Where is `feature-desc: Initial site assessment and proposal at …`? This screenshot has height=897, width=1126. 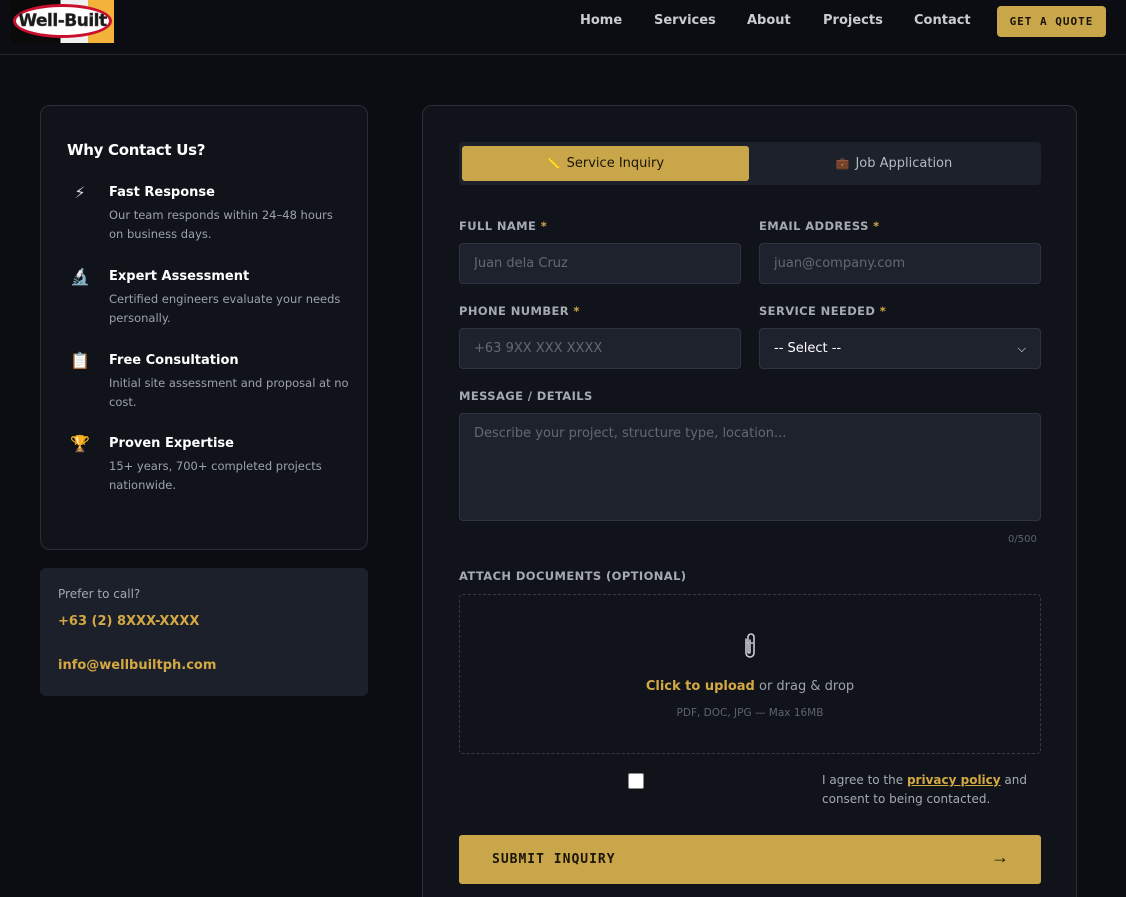
feature-desc: Initial site assessment and proposal at … is located at coordinates (229, 392).